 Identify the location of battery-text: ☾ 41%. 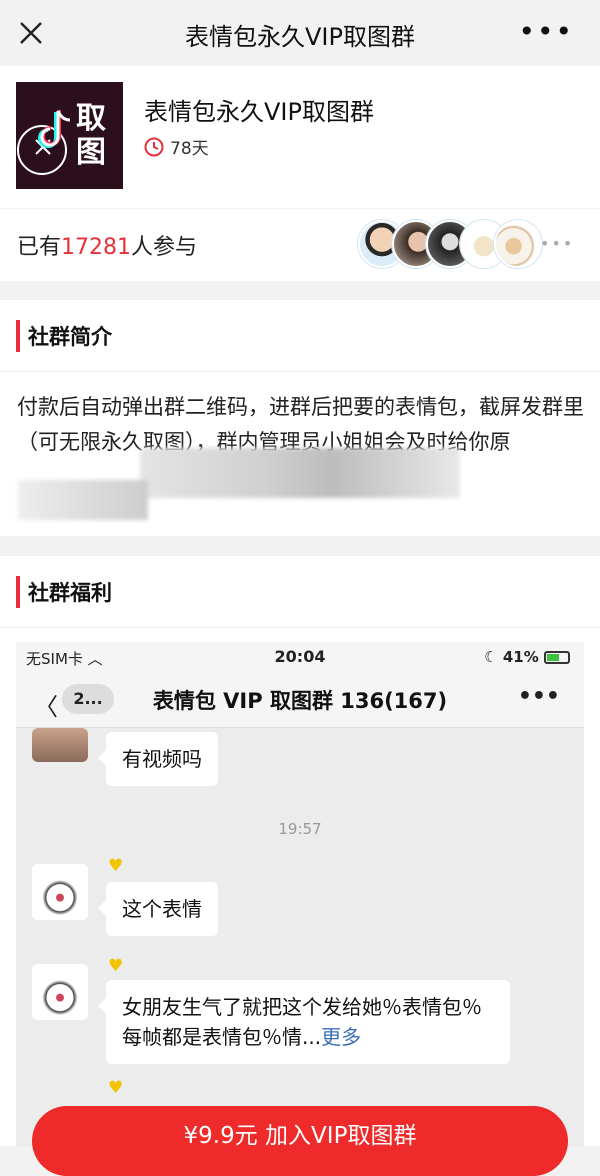
(527, 657).